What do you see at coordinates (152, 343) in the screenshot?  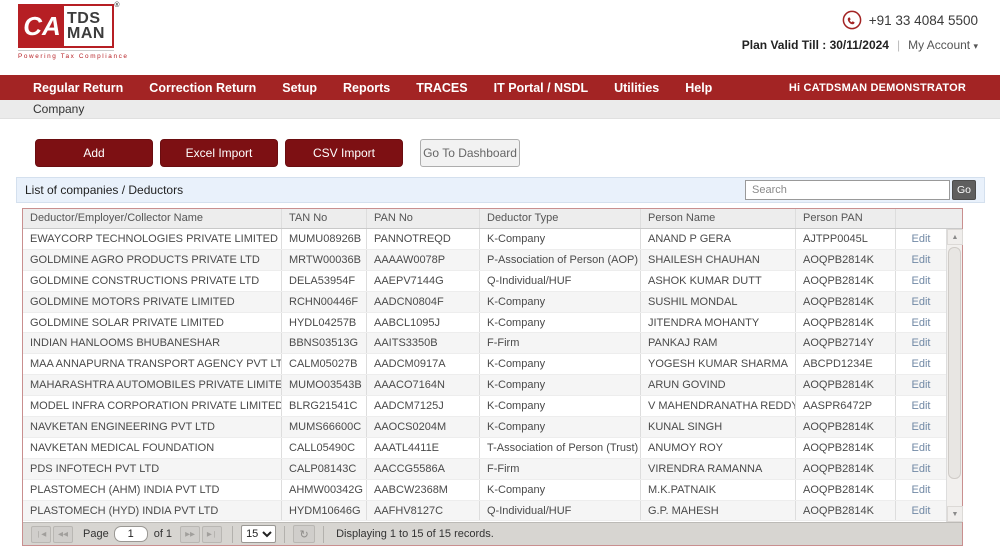 I see `deductor-name-cell: INDIAN HANLOOMS BHUBANESHAR` at bounding box center [152, 343].